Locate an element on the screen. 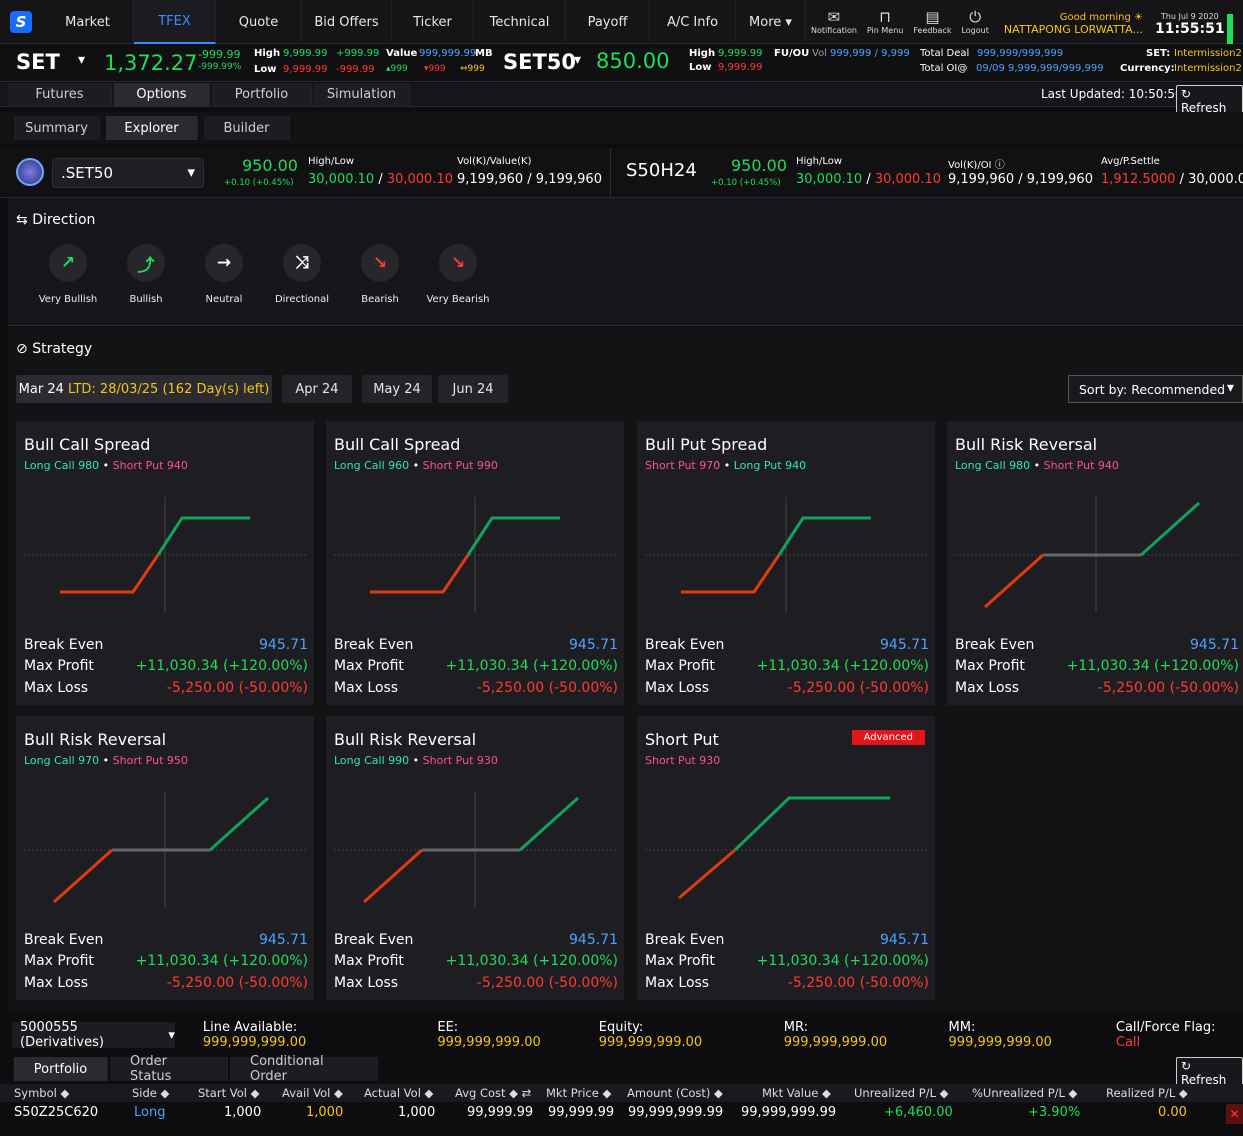  logout-button: ⏻ Logout is located at coordinates (974, 21).